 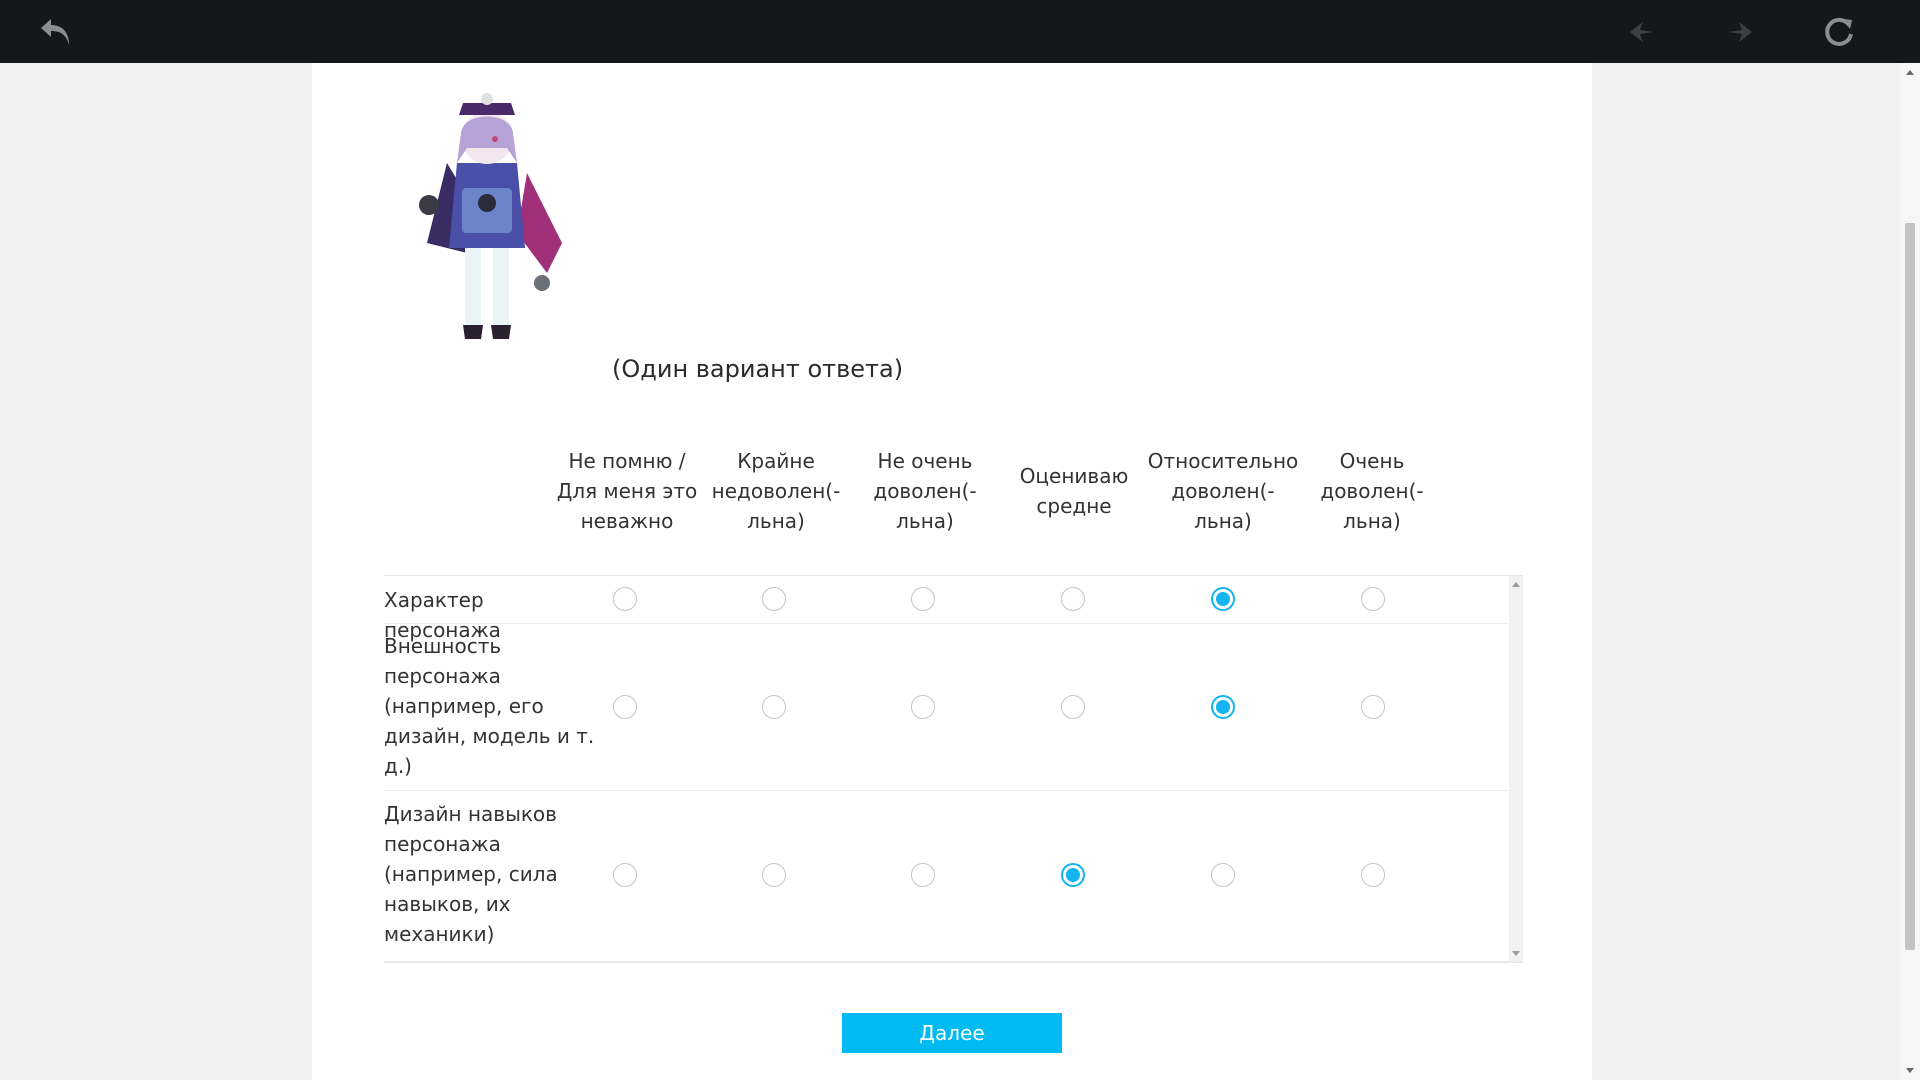 What do you see at coordinates (774, 707) in the screenshot?
I see `radio-row2-col2` at bounding box center [774, 707].